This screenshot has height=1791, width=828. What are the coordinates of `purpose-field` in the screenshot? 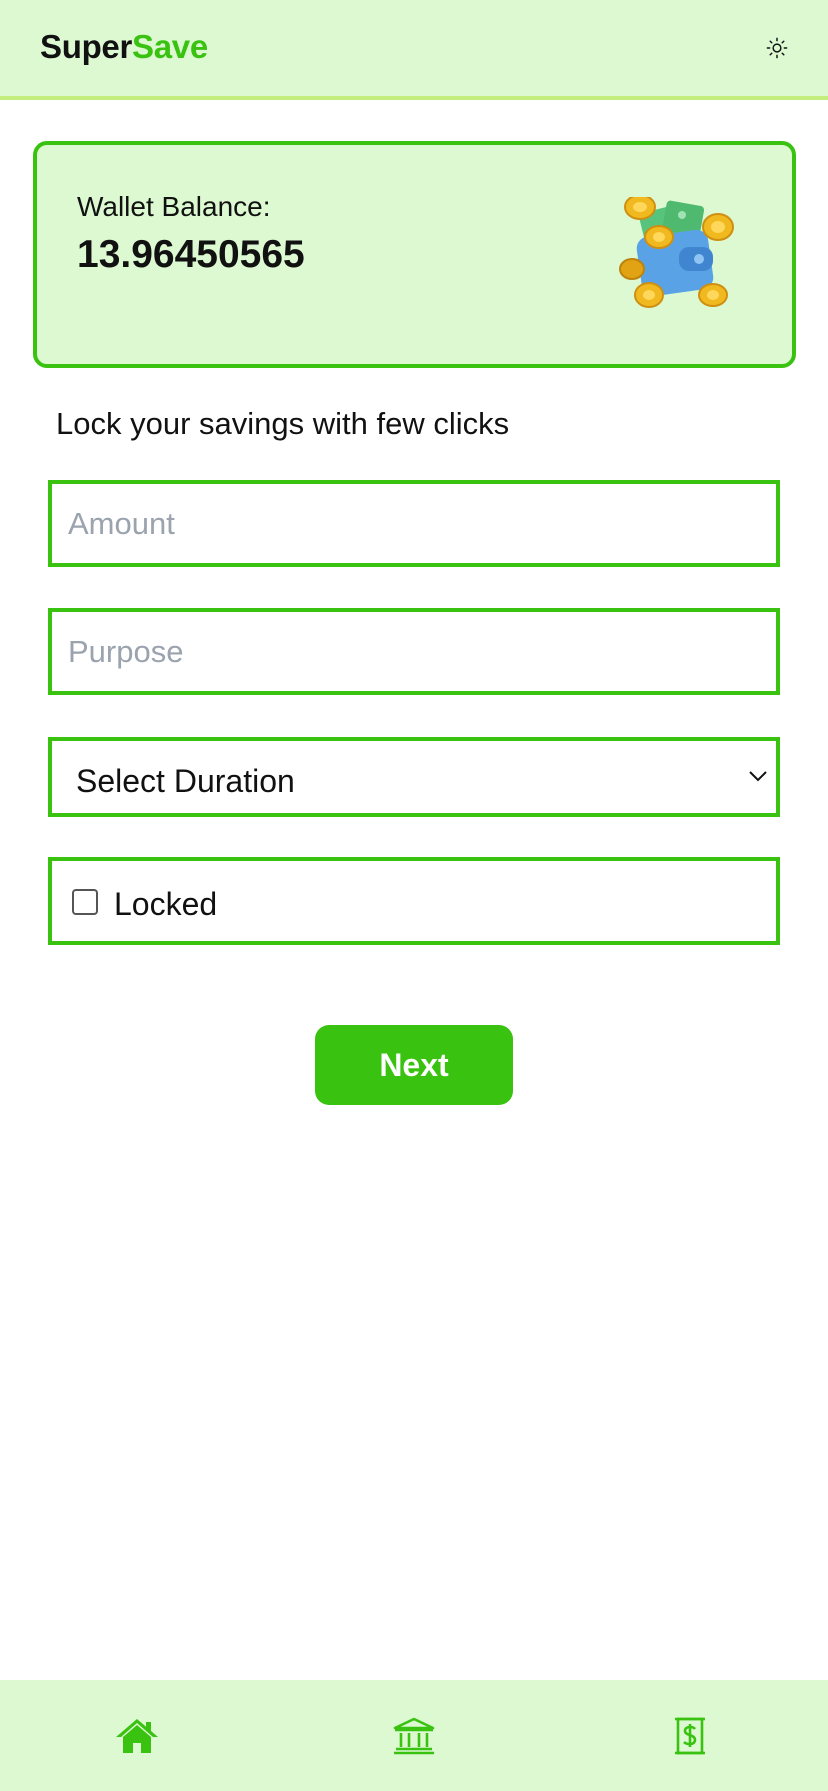 It's located at (414, 651).